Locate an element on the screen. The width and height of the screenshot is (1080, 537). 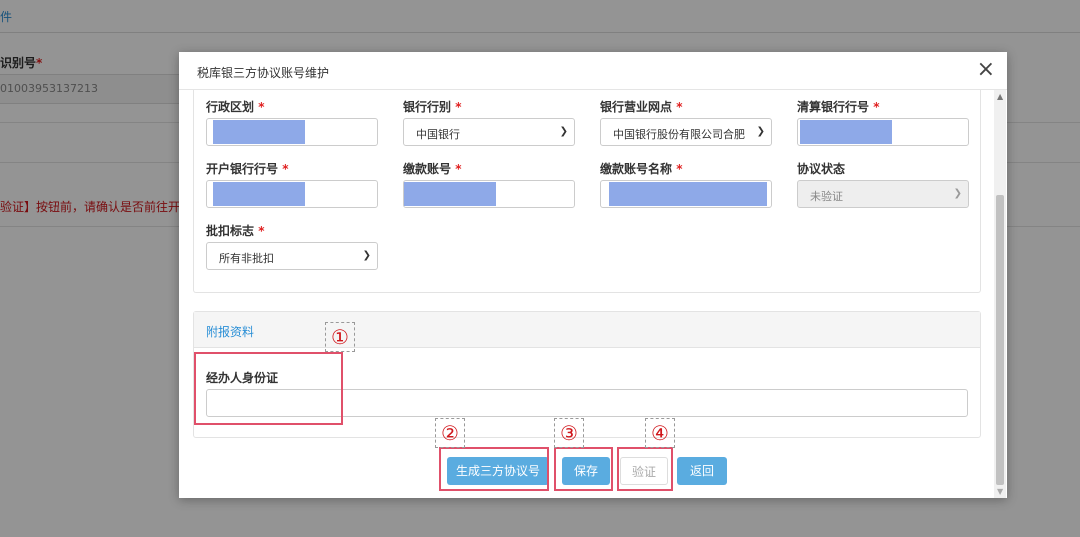
admin-region-input is located at coordinates (292, 132).